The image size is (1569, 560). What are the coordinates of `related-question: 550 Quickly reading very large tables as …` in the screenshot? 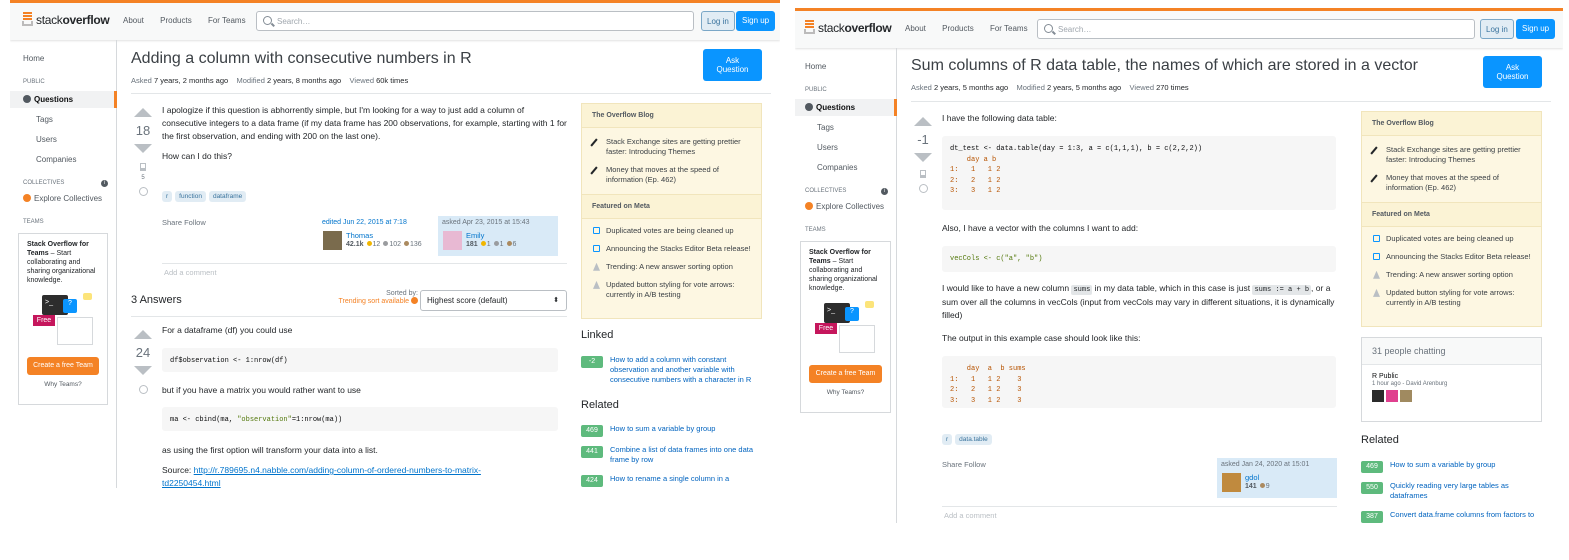 It's located at (1453, 491).